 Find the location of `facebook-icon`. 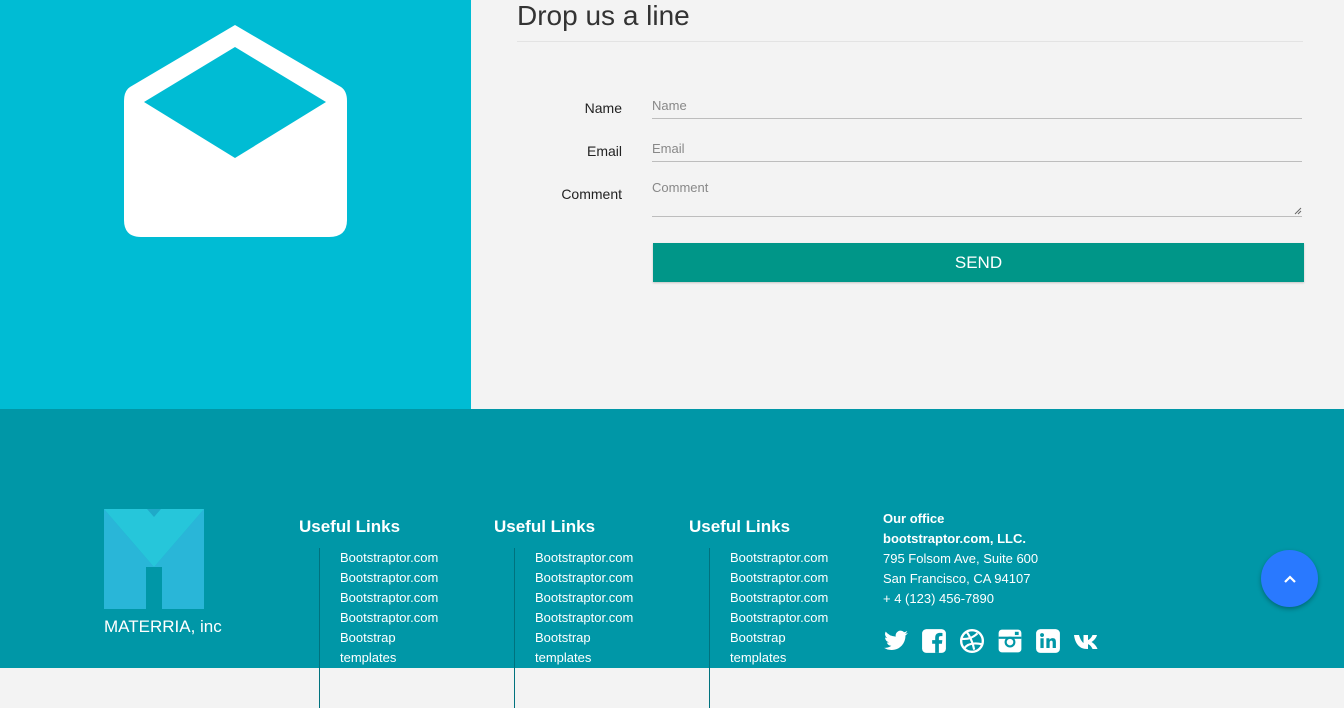

facebook-icon is located at coordinates (934, 641).